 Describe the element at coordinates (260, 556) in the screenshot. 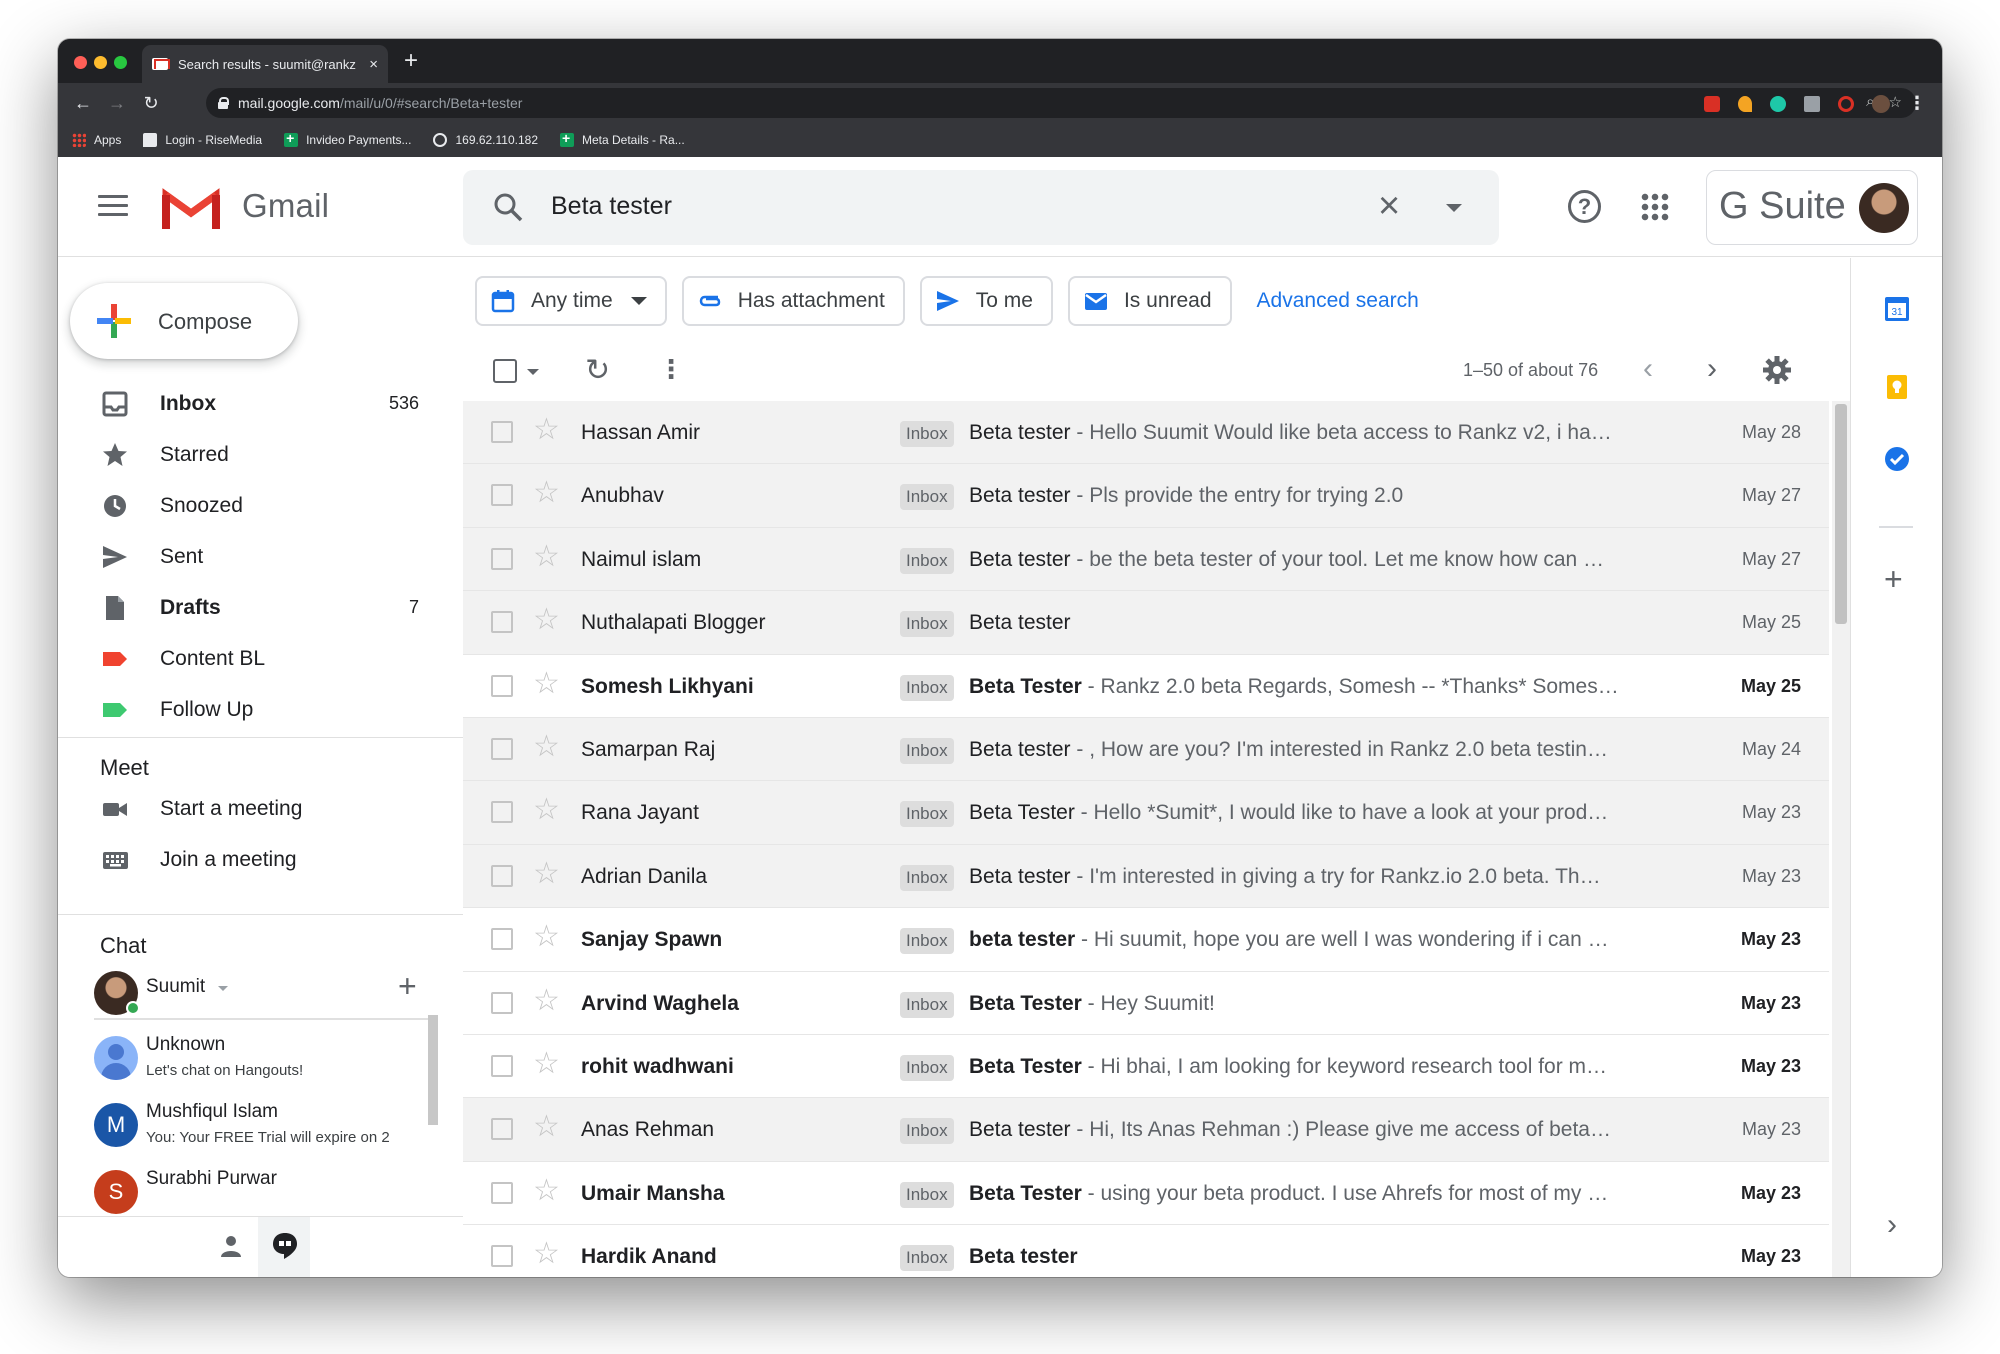

I see `nav-item-sent: Sent` at that location.